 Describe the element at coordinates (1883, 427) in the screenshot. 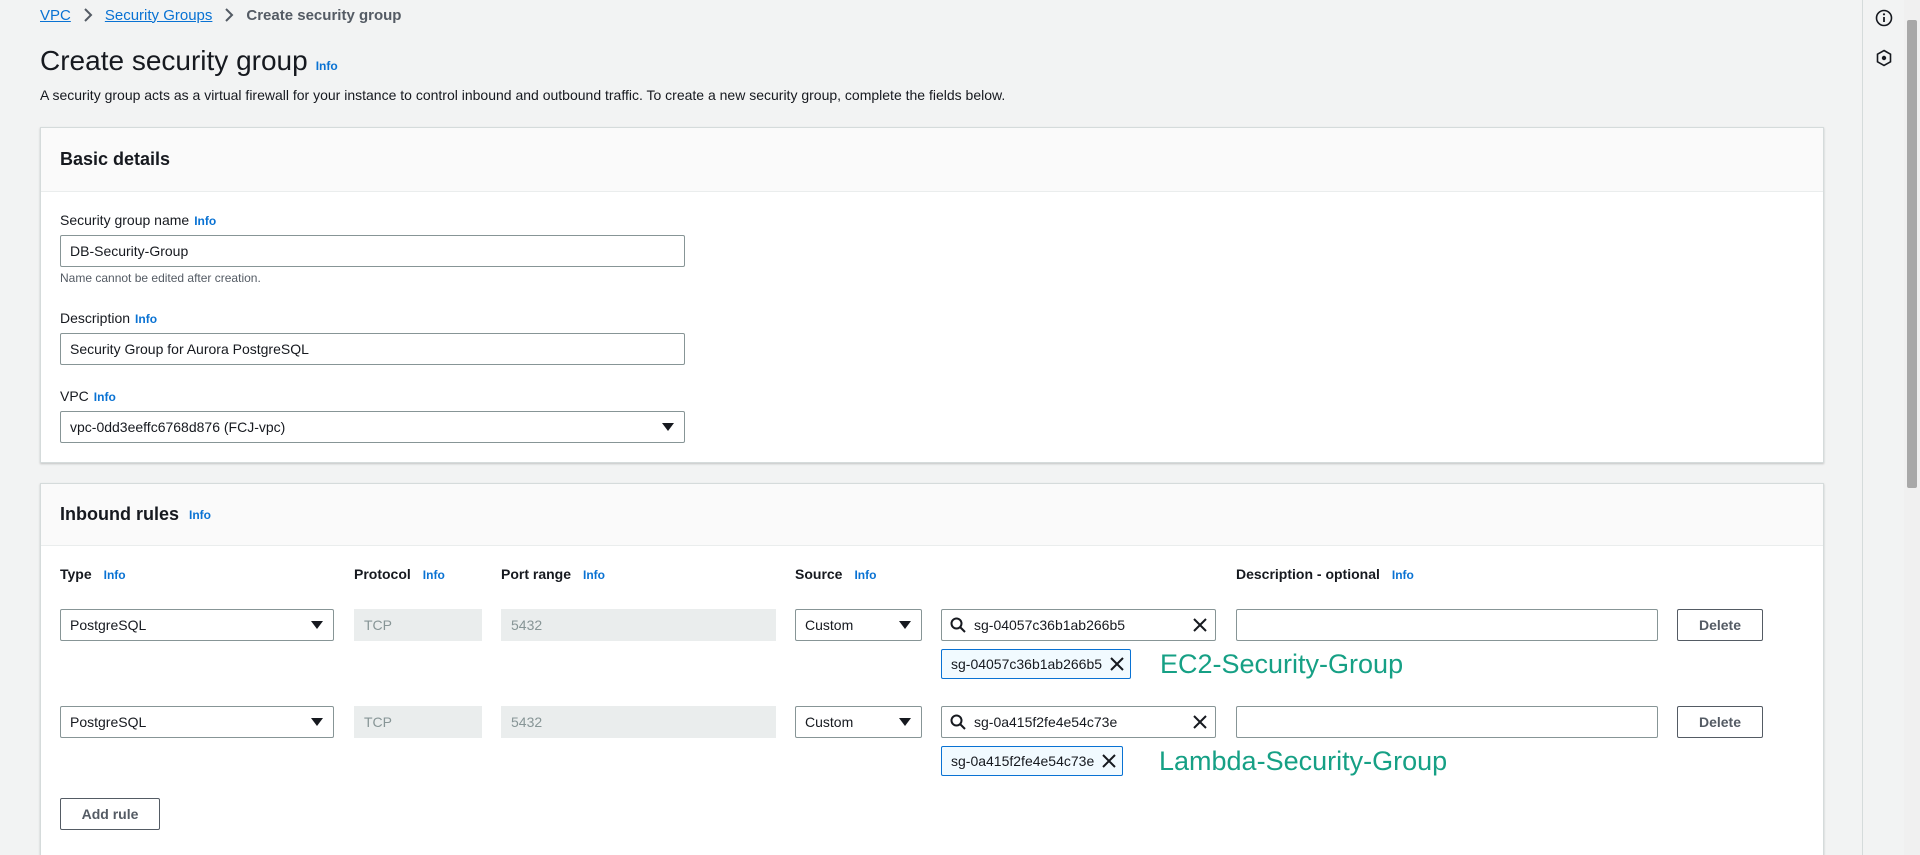

I see `right-tools-rail` at that location.